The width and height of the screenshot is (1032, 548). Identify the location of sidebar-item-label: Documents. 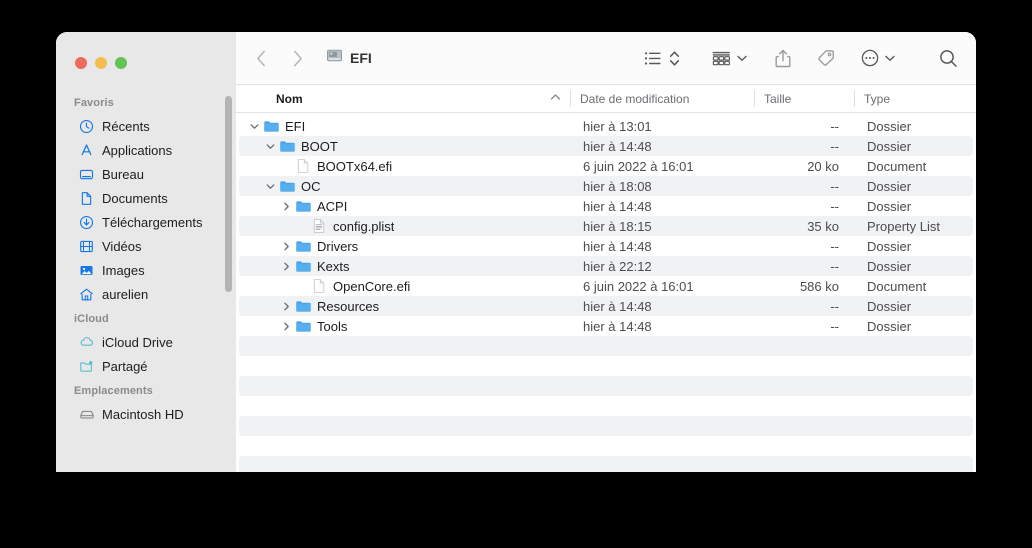
(135, 198).